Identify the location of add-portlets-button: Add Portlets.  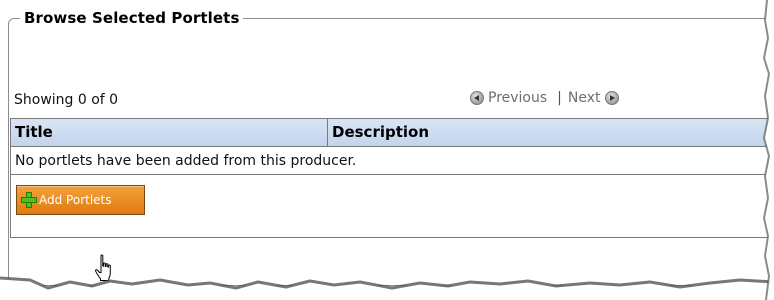
(80, 200).